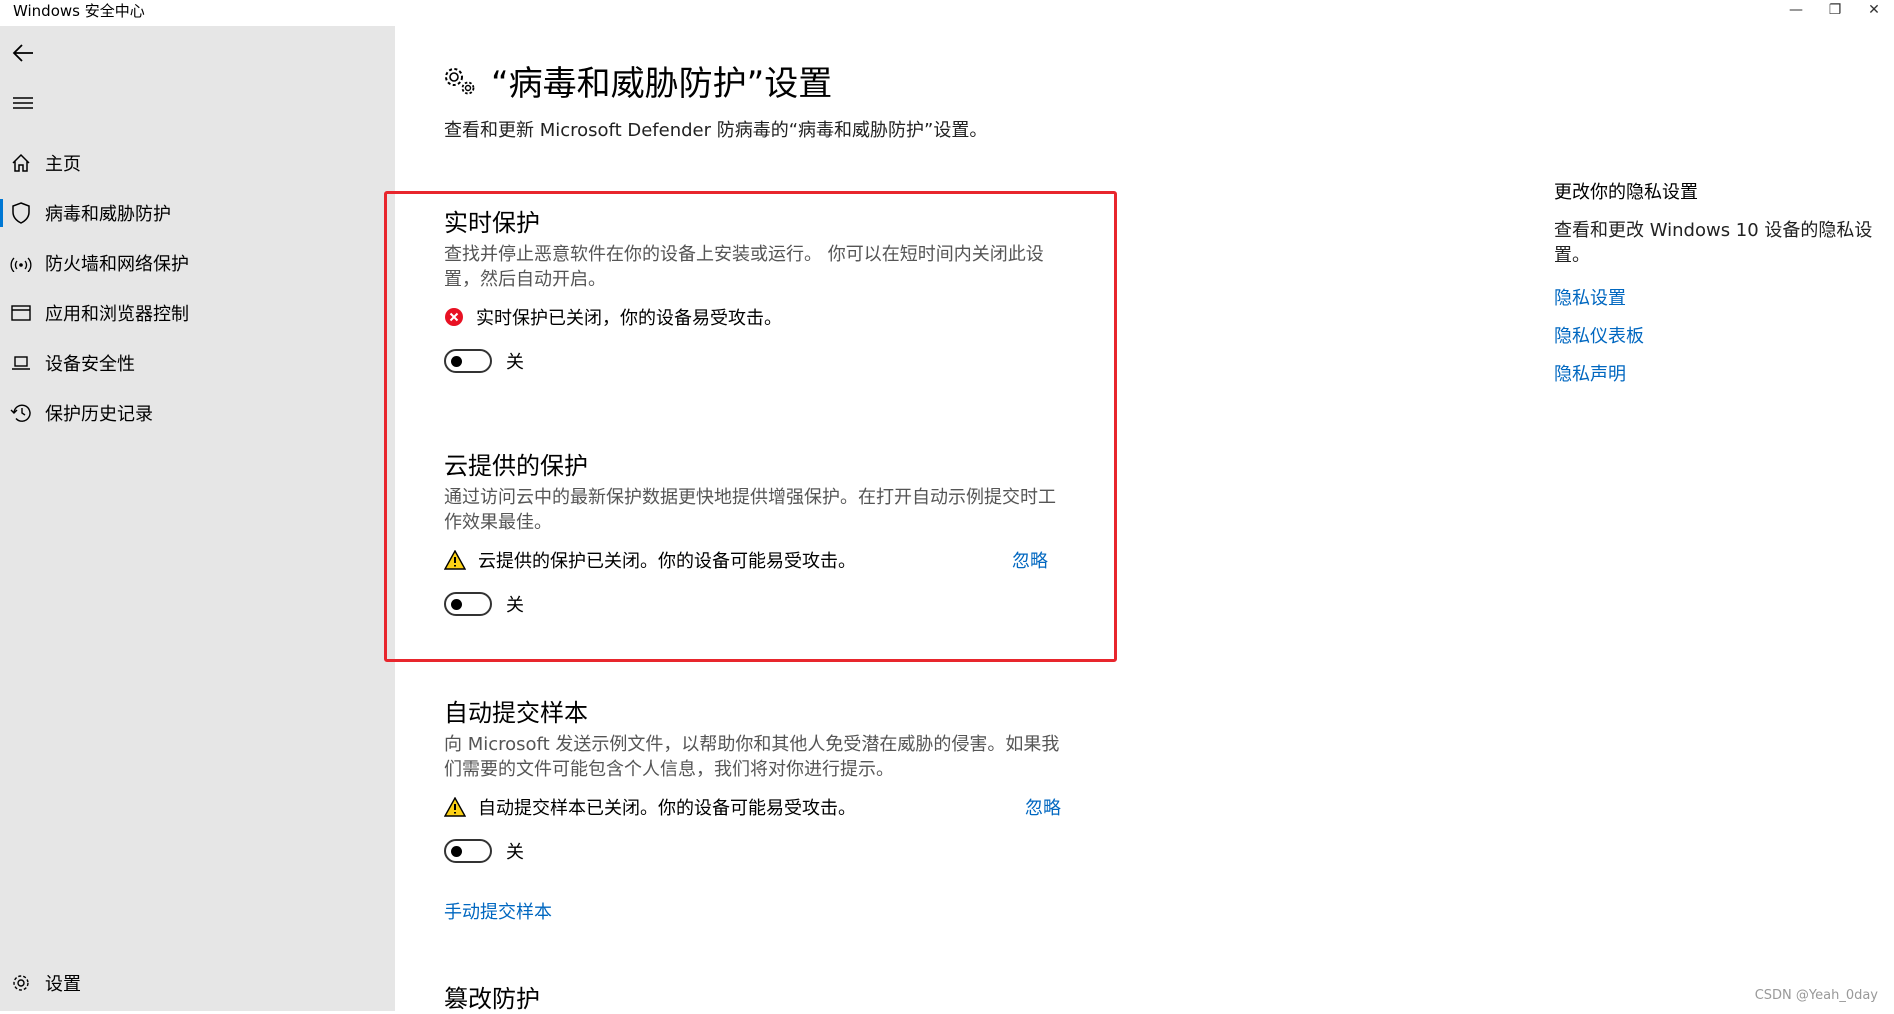  What do you see at coordinates (662, 84) in the screenshot?
I see `page-title: “病毒和威胁防护”设置` at bounding box center [662, 84].